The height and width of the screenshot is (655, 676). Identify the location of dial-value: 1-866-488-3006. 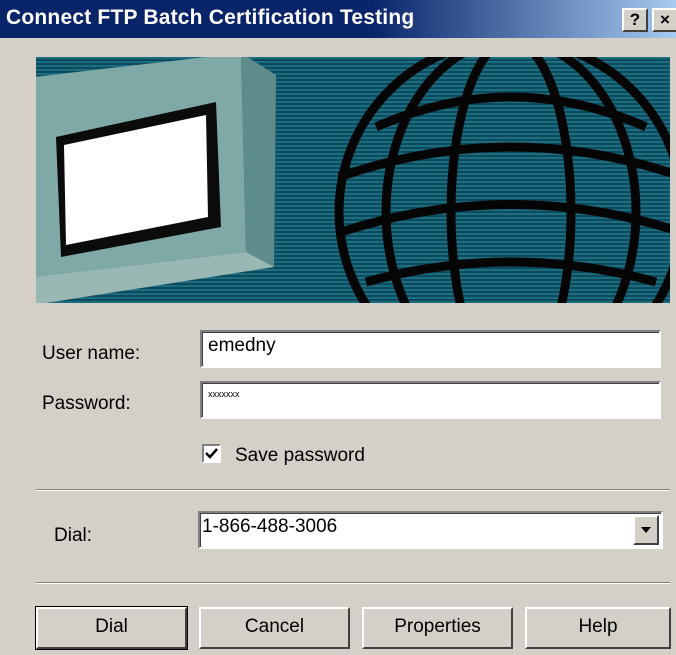
(270, 526).